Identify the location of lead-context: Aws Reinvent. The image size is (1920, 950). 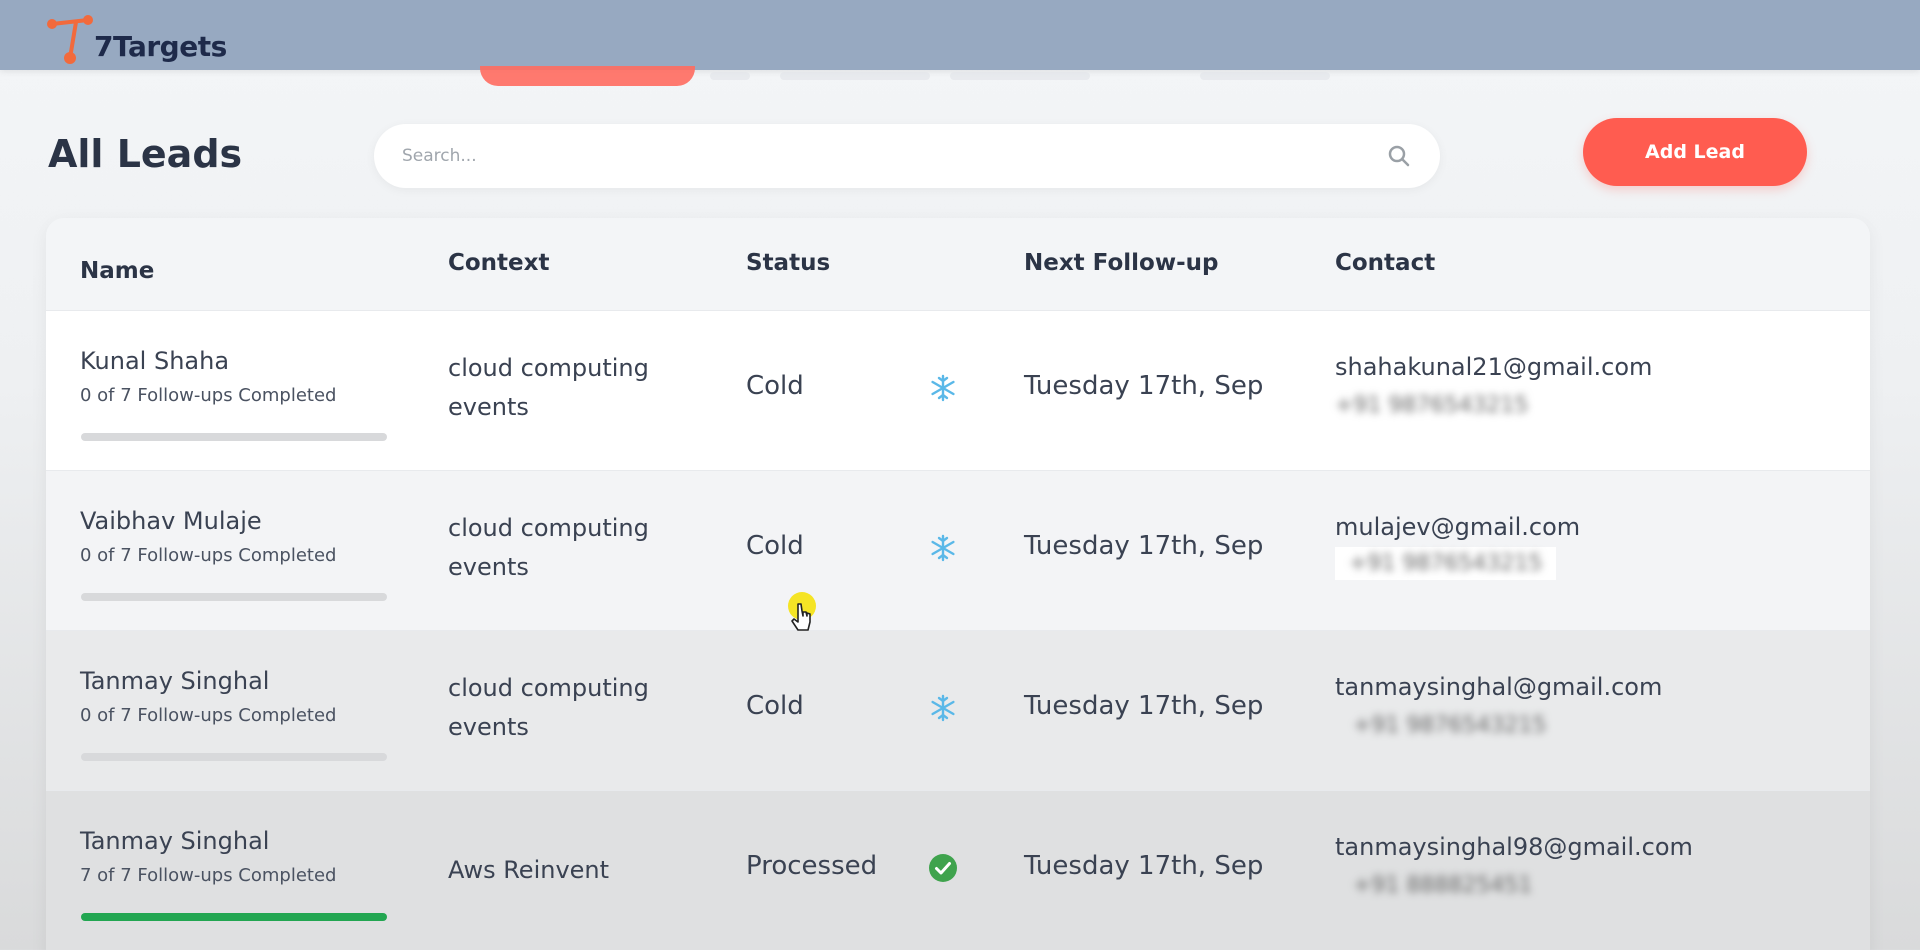
(529, 870).